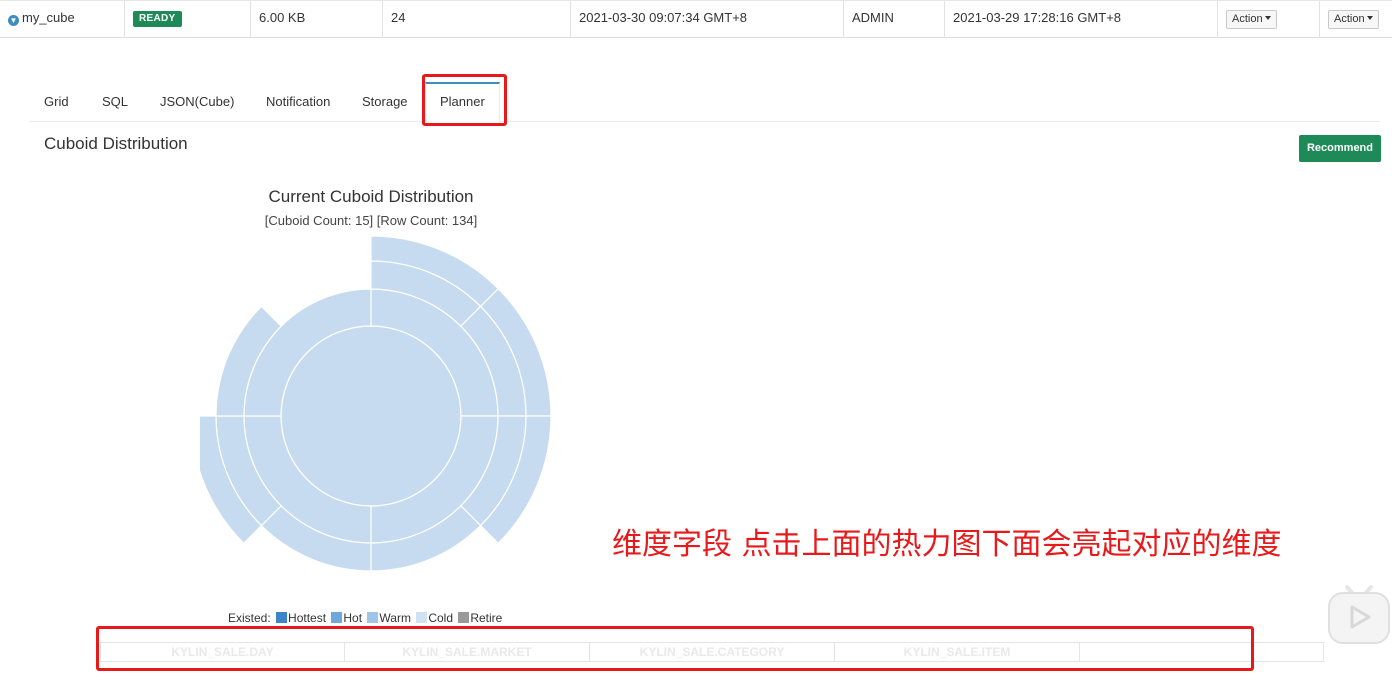 The height and width of the screenshot is (674, 1392). Describe the element at coordinates (440, 618) in the screenshot. I see `legend-label-cold: Cold` at that location.